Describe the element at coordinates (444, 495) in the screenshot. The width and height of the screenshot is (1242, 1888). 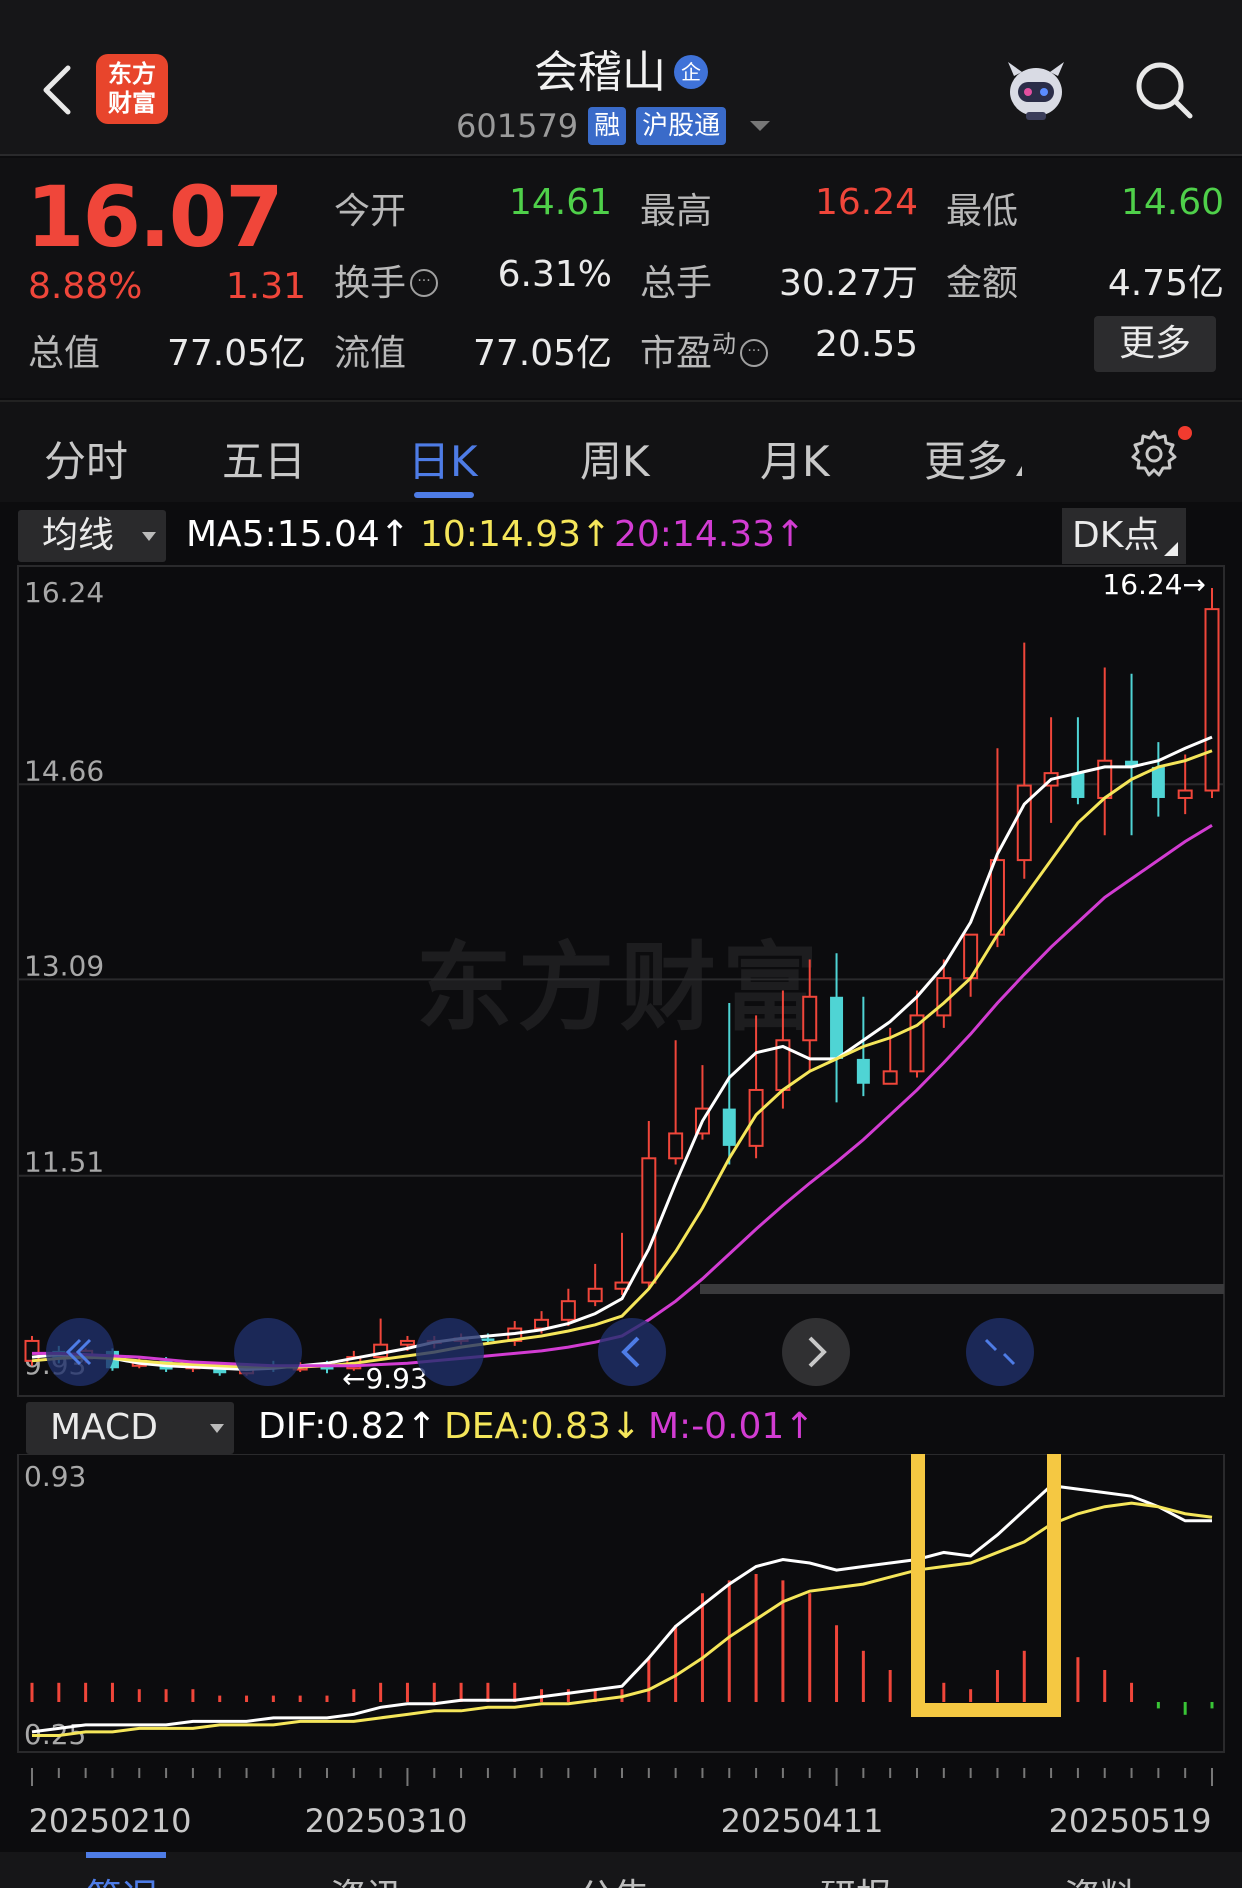
I see `active-tab-indicator` at that location.